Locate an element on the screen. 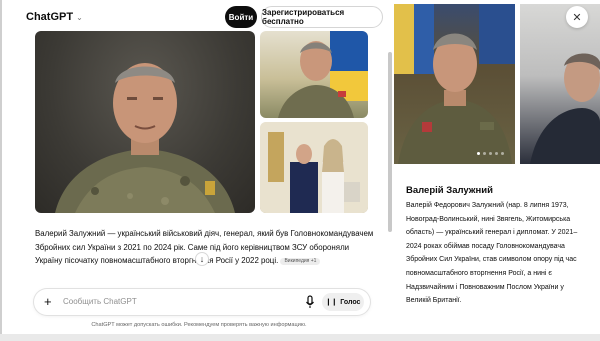 This screenshot has height=341, width=600. model-switcher: ChatGPT ⌄ is located at coordinates (54, 17).